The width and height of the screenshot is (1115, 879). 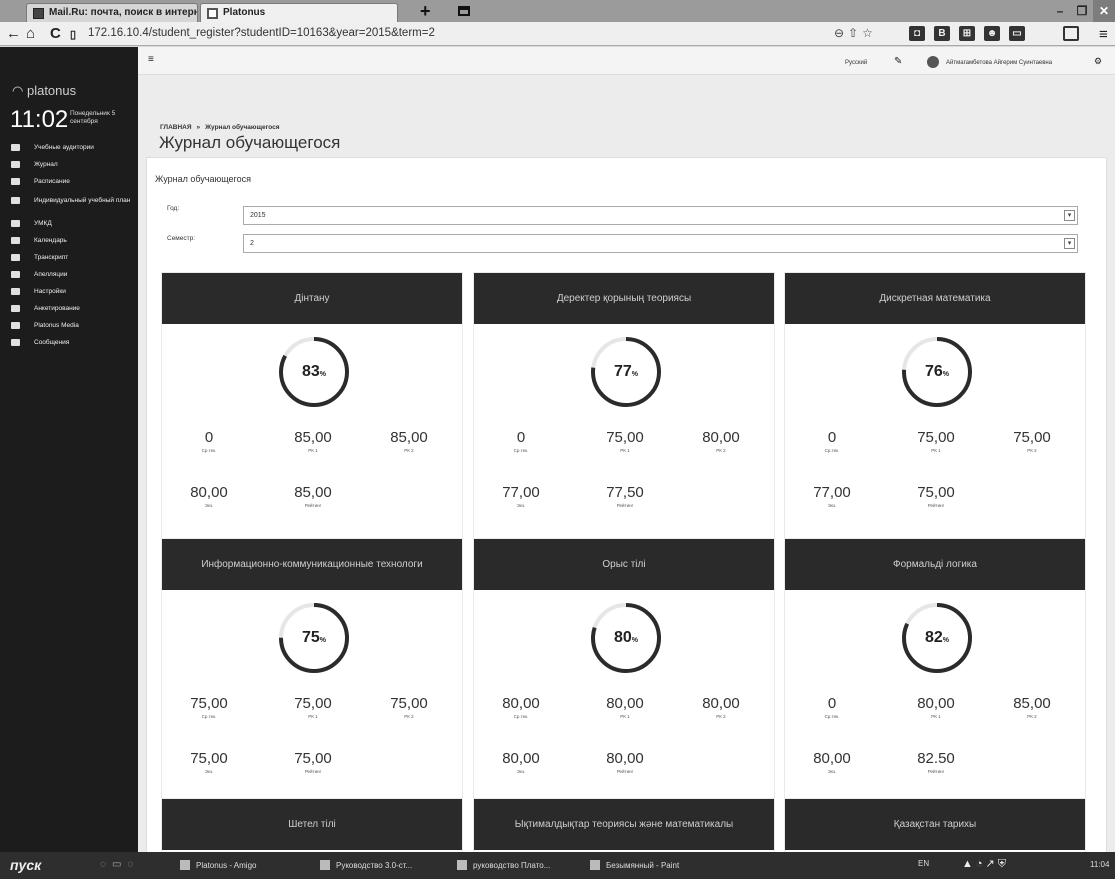 What do you see at coordinates (39, 119) in the screenshot?
I see `clock: 11:02` at bounding box center [39, 119].